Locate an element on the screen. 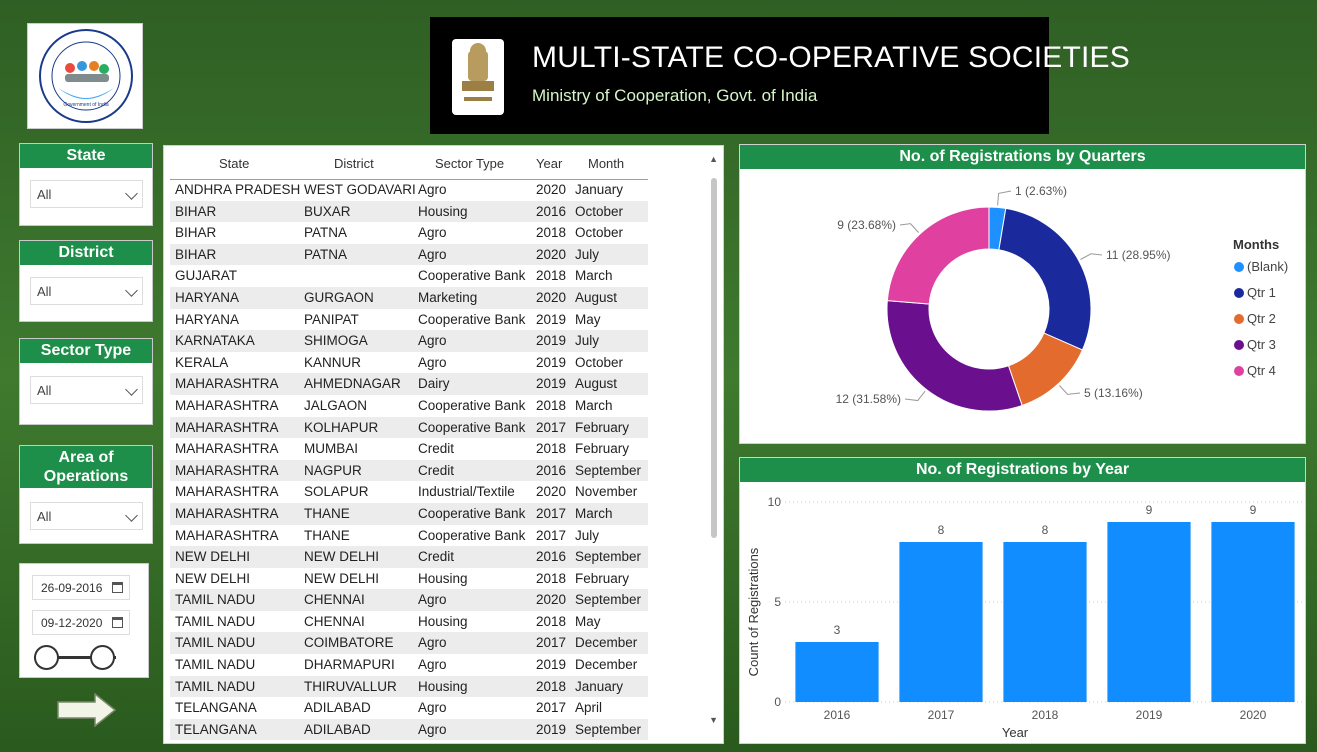 This screenshot has width=1317, height=752. mscs-logo-graphic: Government of India is located at coordinates (86, 76).